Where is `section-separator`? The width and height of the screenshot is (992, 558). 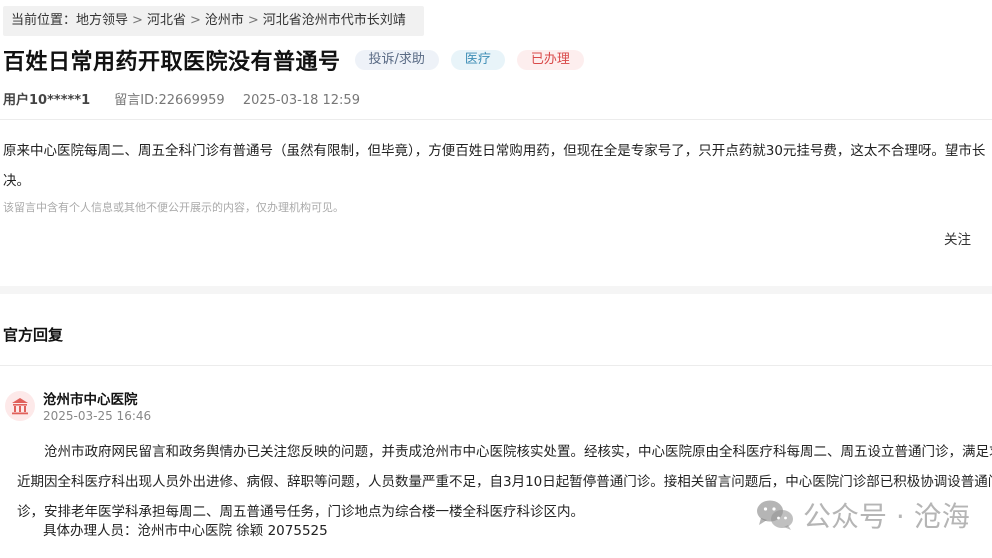
section-separator is located at coordinates (496, 290).